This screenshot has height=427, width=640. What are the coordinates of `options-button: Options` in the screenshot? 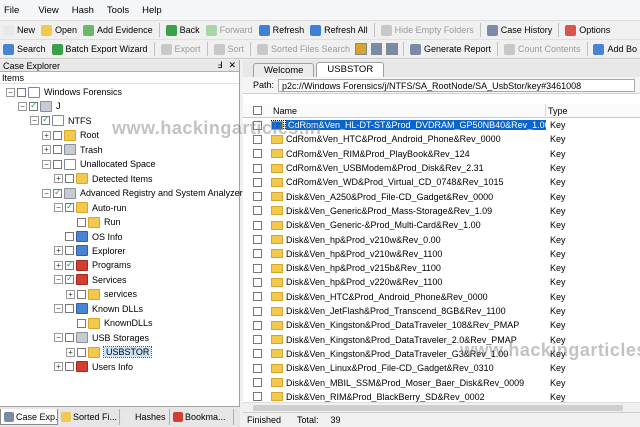 It's located at (587, 30).